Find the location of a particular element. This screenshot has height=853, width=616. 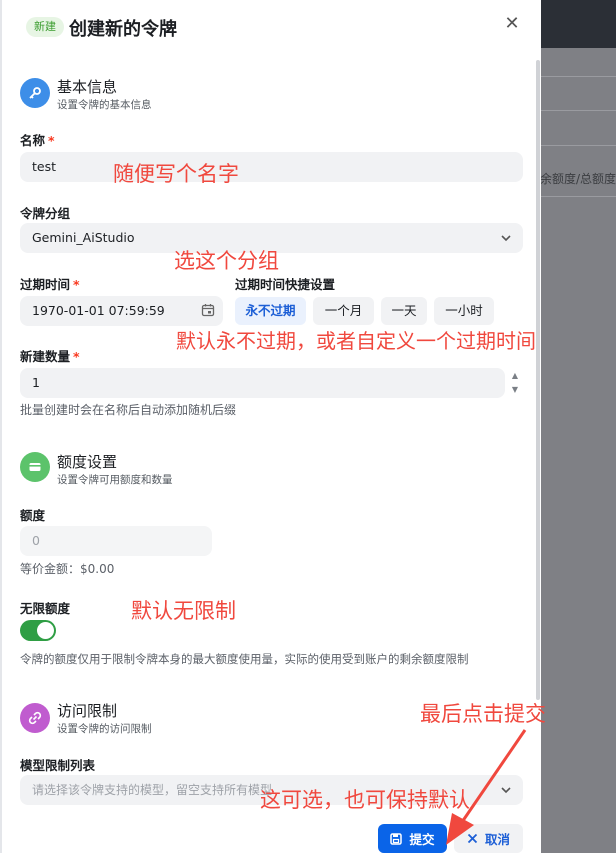

key-icon is located at coordinates (35, 93).